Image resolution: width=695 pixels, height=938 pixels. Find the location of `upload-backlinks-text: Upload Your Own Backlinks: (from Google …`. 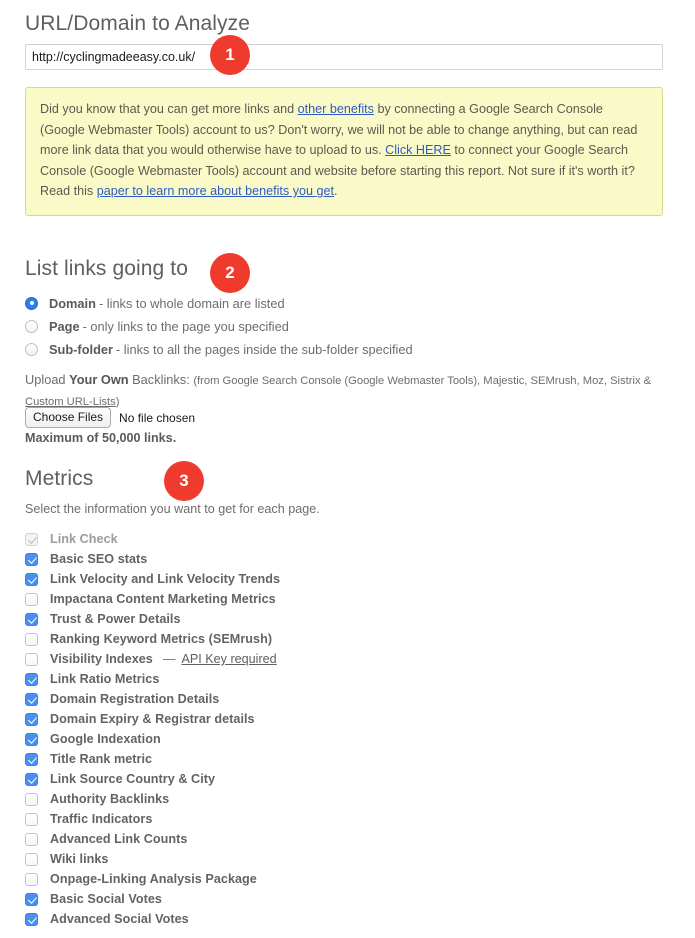

upload-backlinks-text: Upload Your Own Backlinks: (from Google … is located at coordinates (349, 391).